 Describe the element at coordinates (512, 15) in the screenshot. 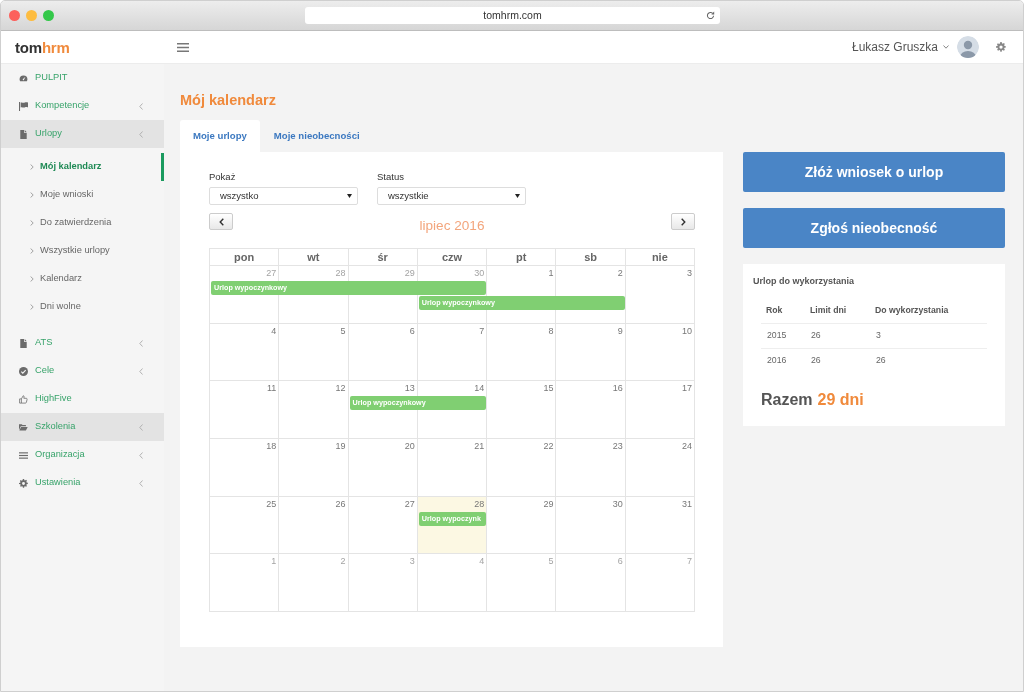

I see `address-field: tomhrm.com` at that location.